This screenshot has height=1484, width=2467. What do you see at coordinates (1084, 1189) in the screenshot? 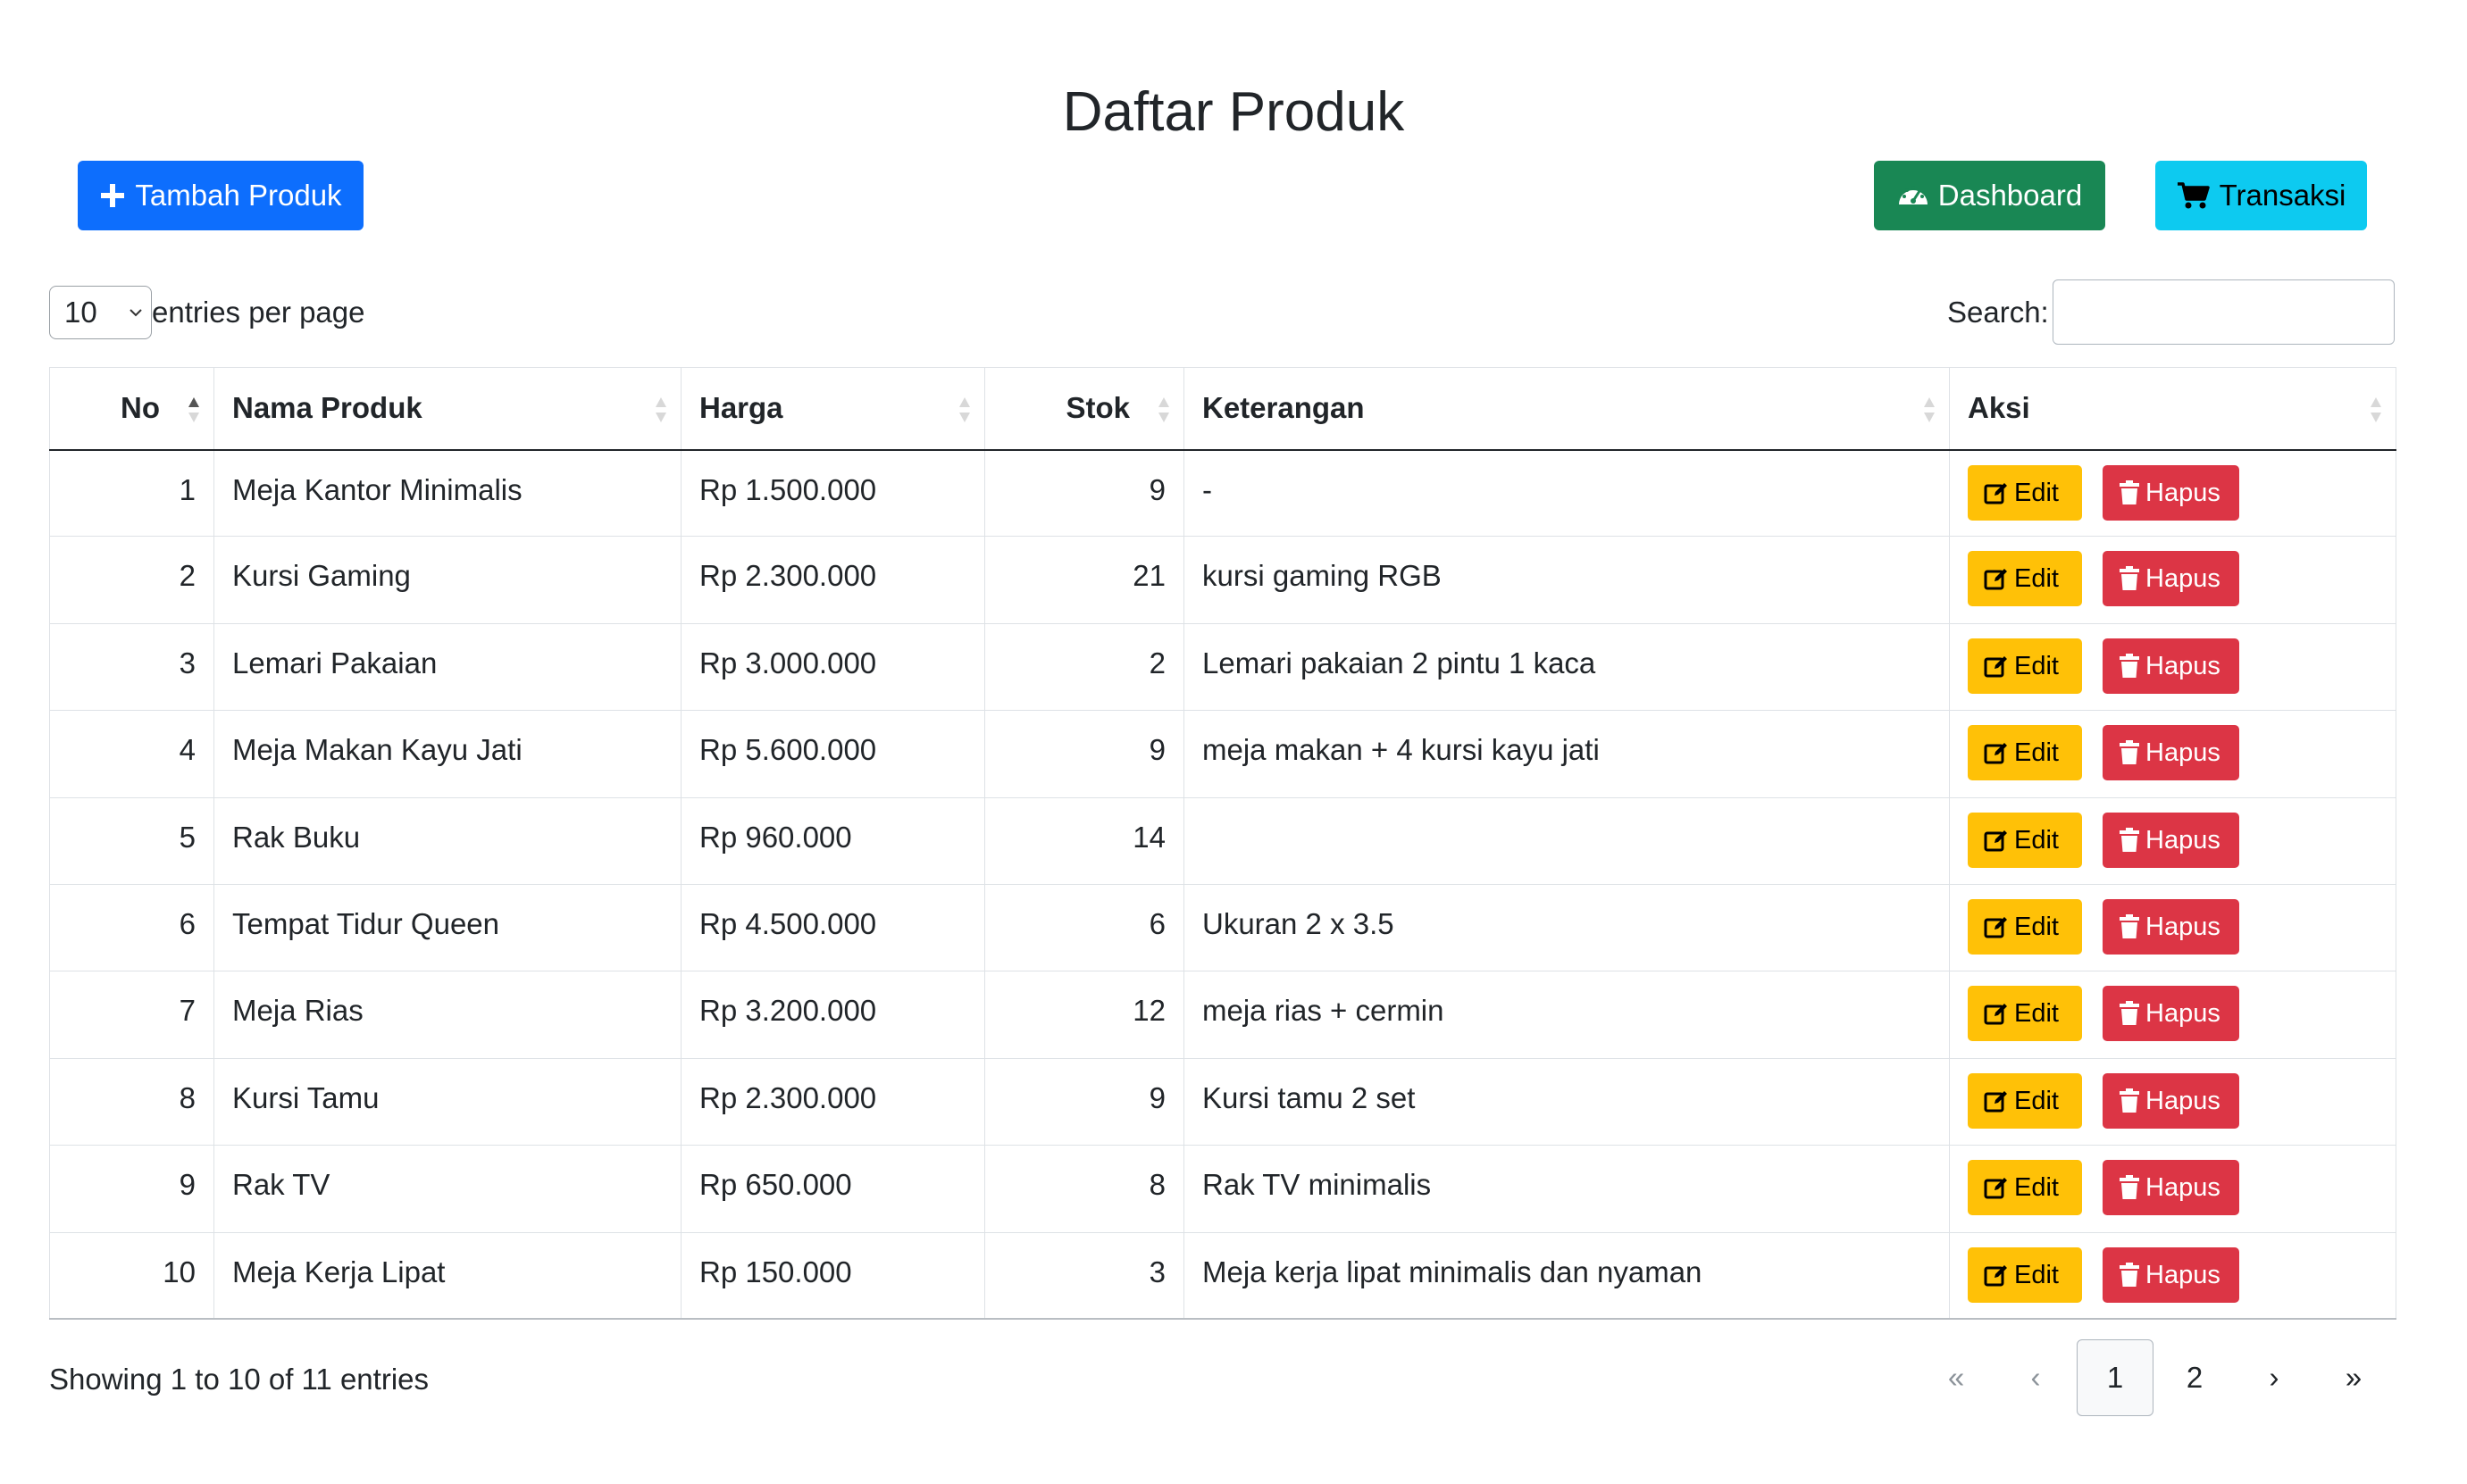
I see `cell-stok: 8` at bounding box center [1084, 1189].